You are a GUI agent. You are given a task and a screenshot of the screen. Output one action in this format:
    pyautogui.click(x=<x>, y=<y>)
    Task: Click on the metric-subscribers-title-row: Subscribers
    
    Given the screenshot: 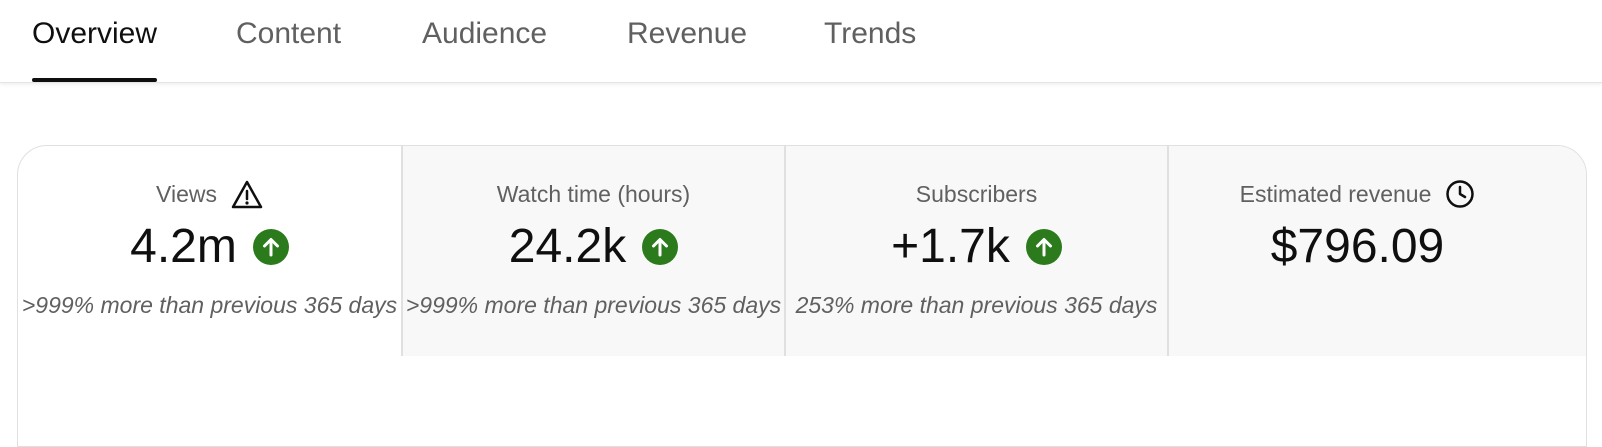 What is the action you would take?
    pyautogui.click(x=976, y=194)
    